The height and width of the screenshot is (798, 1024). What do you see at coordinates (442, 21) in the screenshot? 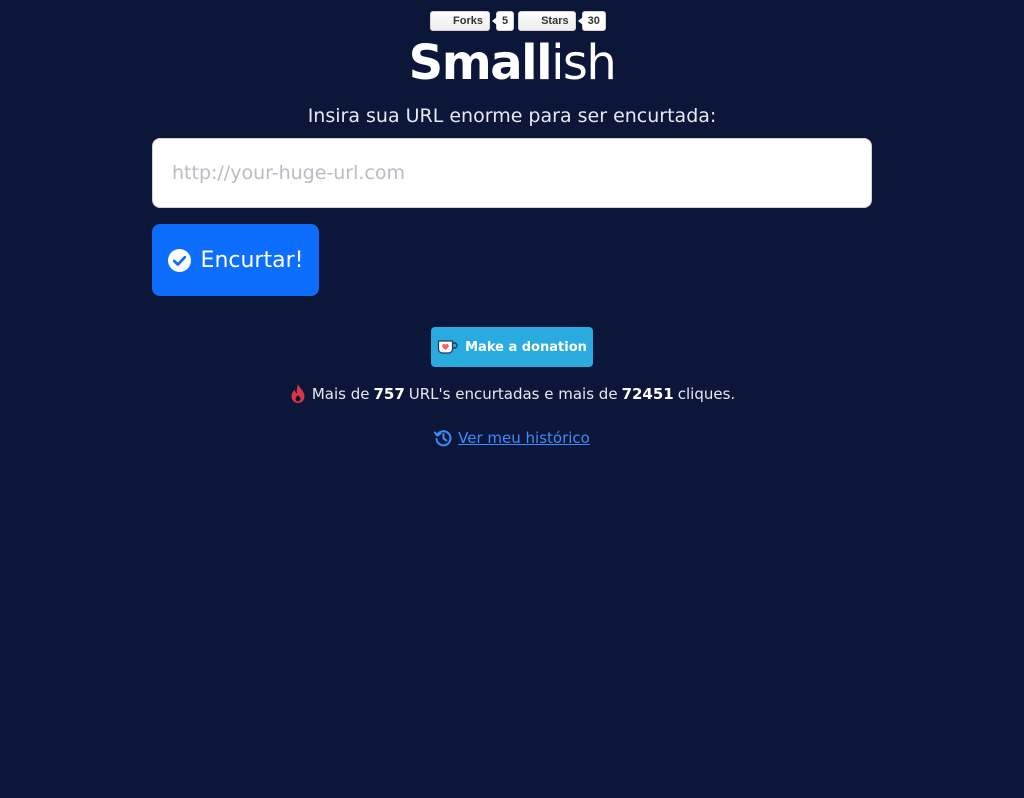
I see `github-fork-icon` at bounding box center [442, 21].